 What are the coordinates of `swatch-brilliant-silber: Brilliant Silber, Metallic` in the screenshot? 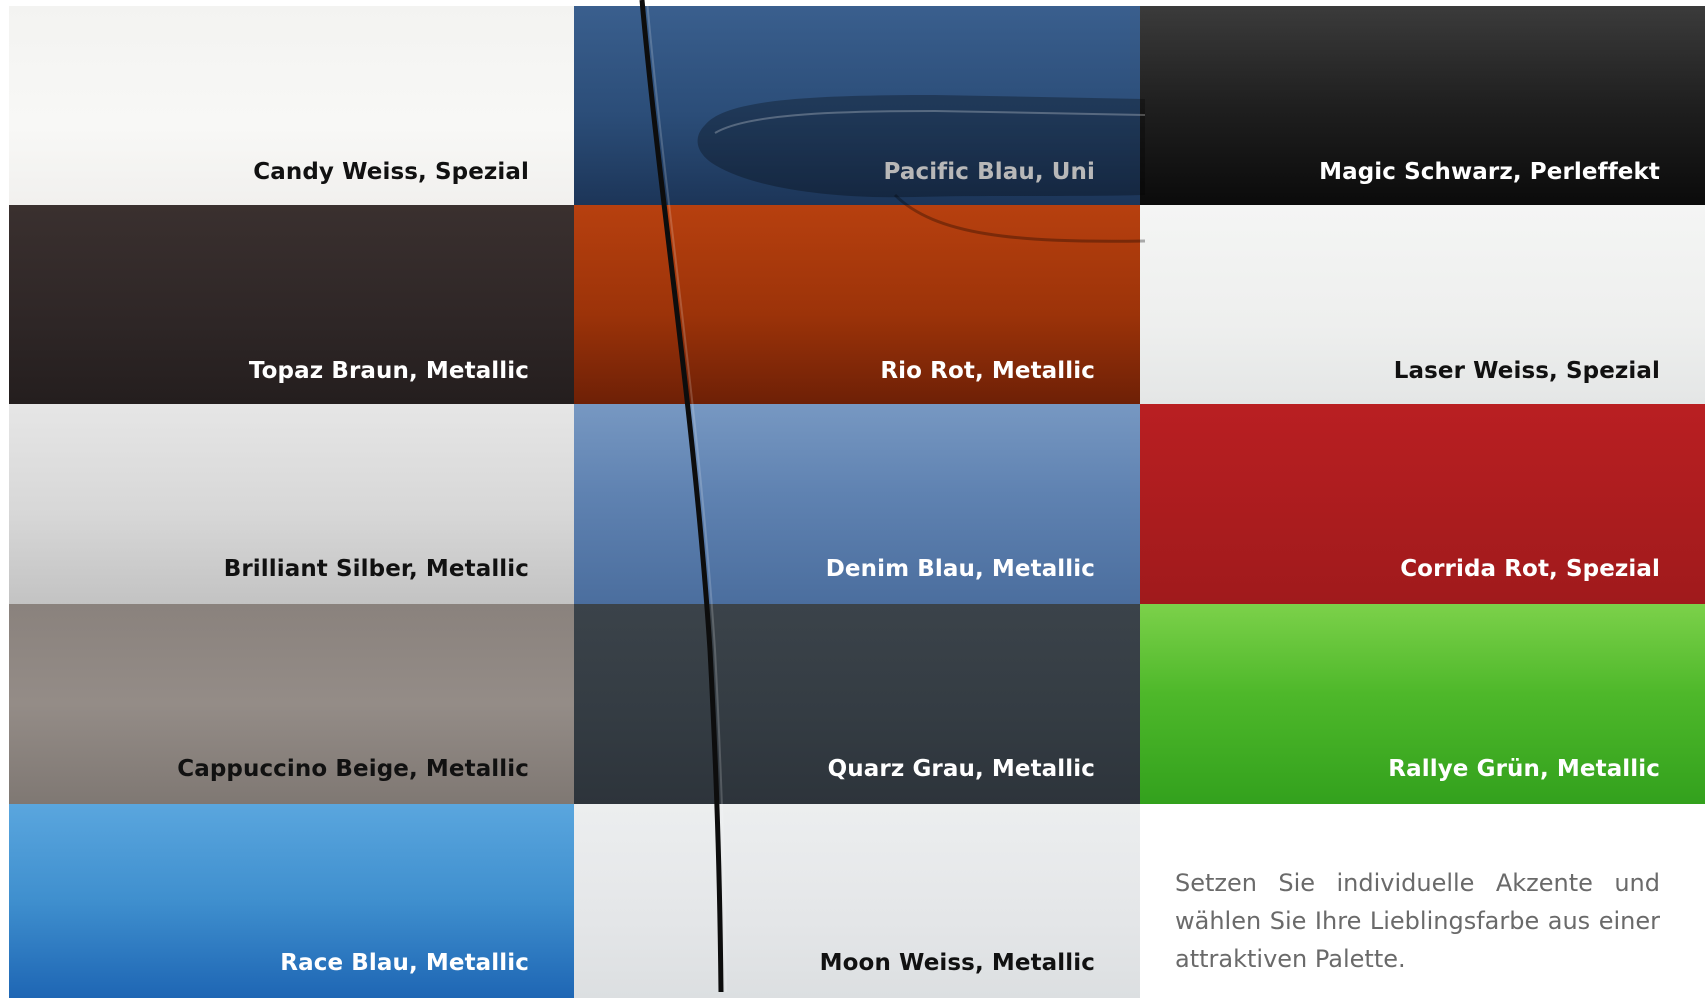 It's located at (291, 504).